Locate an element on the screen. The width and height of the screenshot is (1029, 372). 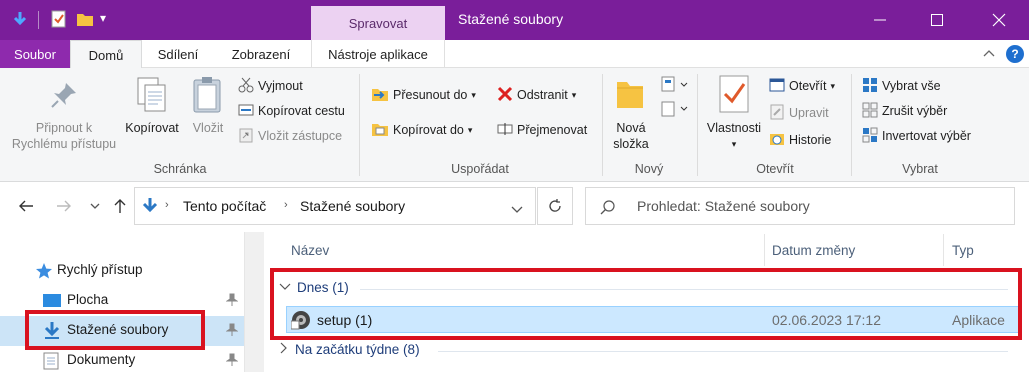
select-all-button: Vybrat vše is located at coordinates (901, 86).